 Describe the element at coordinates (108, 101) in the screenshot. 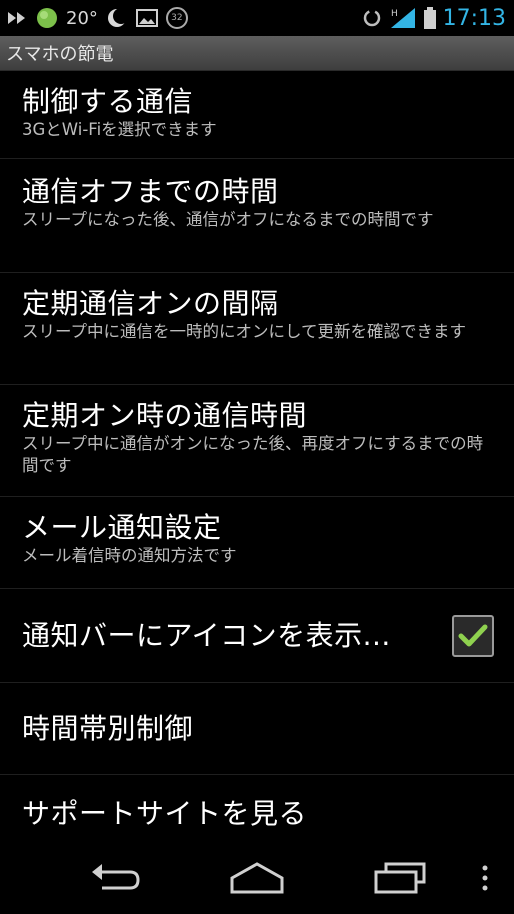

I see `setting-title: 制御する通信` at that location.